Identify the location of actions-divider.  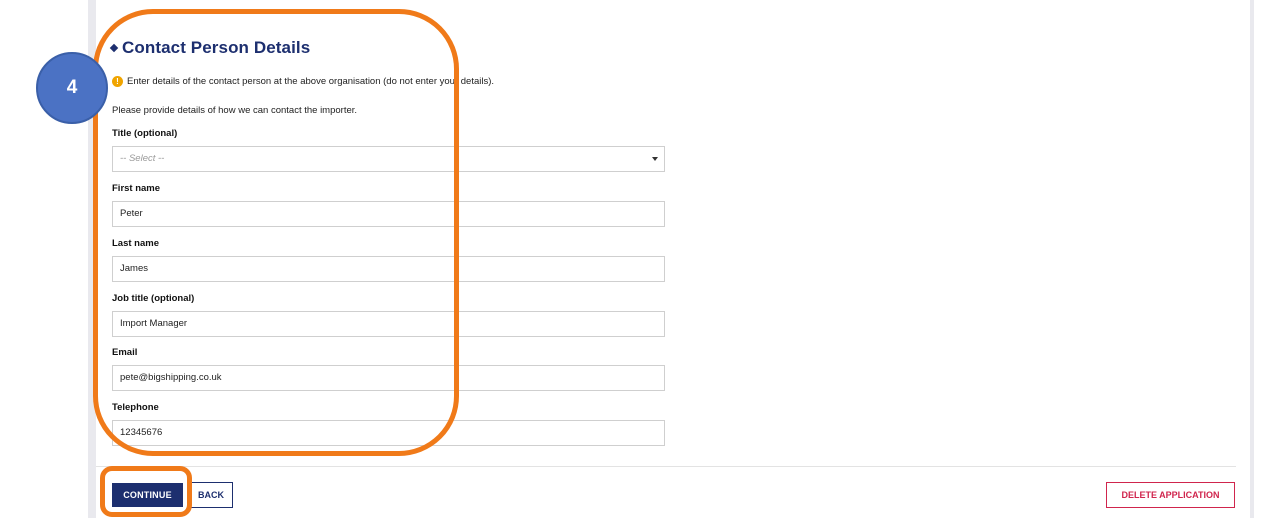
(666, 466).